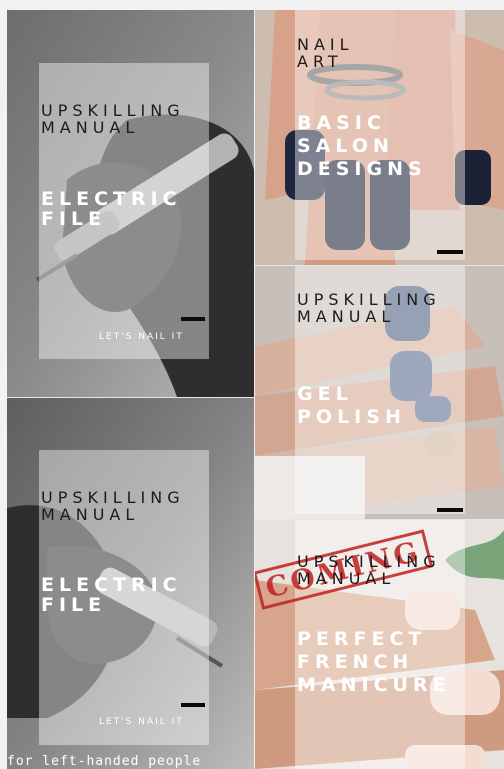  I want to click on caption: for left-handed people, so click(104, 761).